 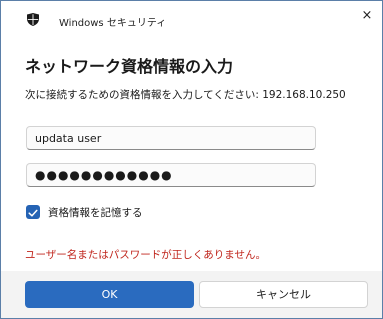 What do you see at coordinates (283, 294) in the screenshot?
I see `cancel-button: キャンセル` at bounding box center [283, 294].